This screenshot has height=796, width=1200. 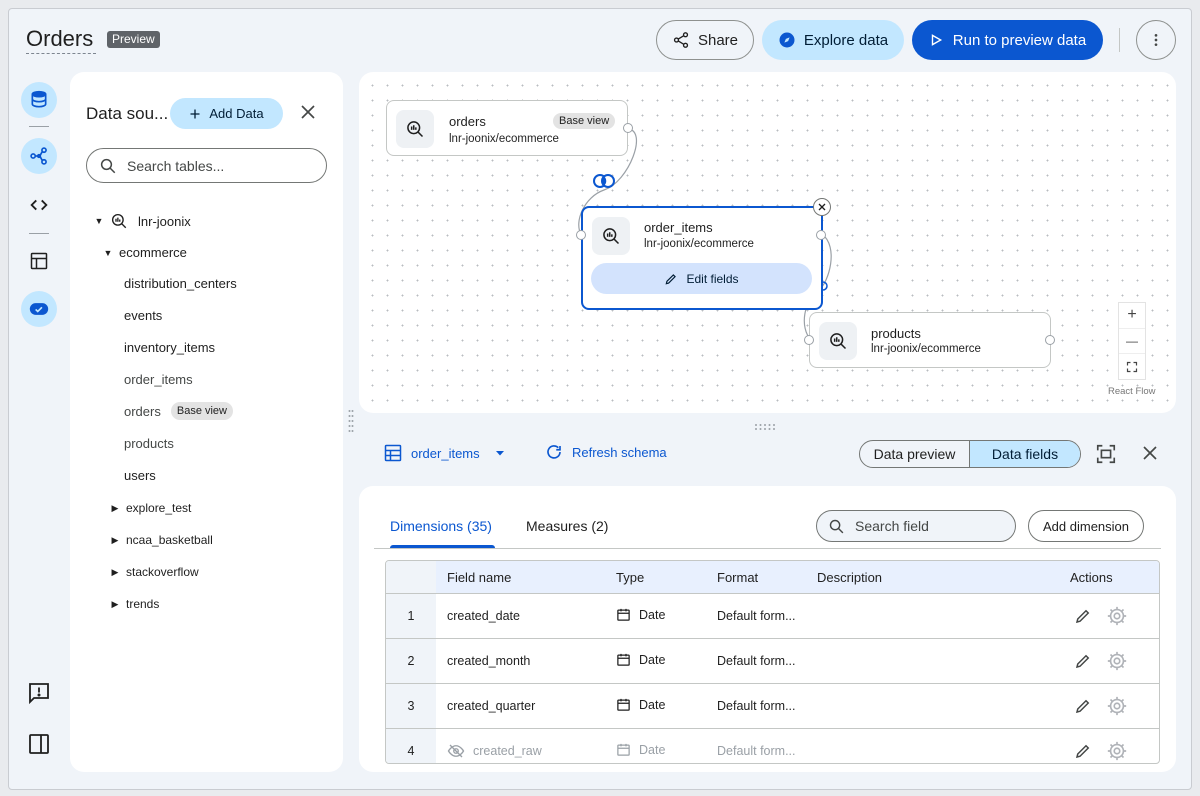 What do you see at coordinates (1156, 40) in the screenshot?
I see `more-options-button` at bounding box center [1156, 40].